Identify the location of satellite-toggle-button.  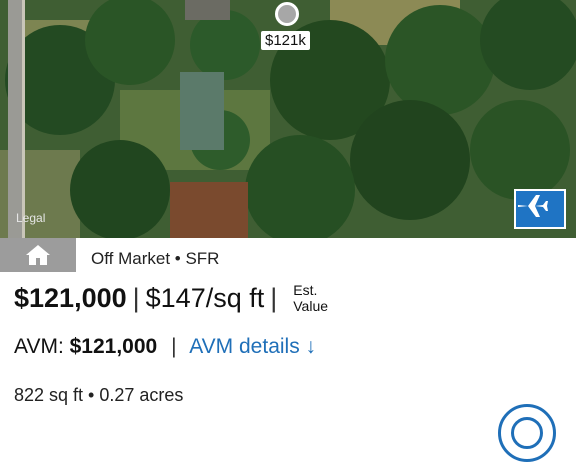
(540, 209).